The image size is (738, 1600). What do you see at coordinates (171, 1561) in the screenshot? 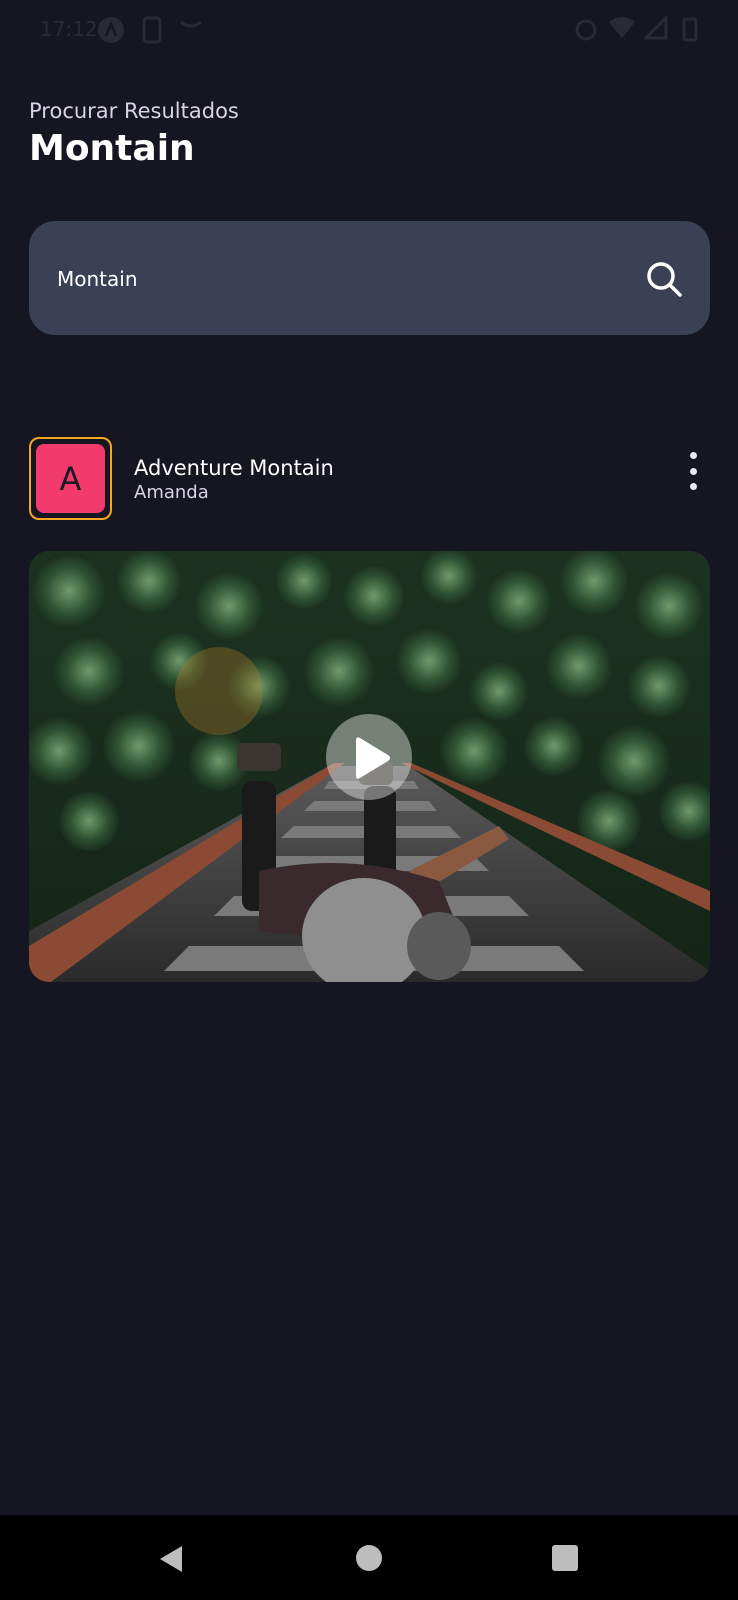
I see `back-icon` at bounding box center [171, 1561].